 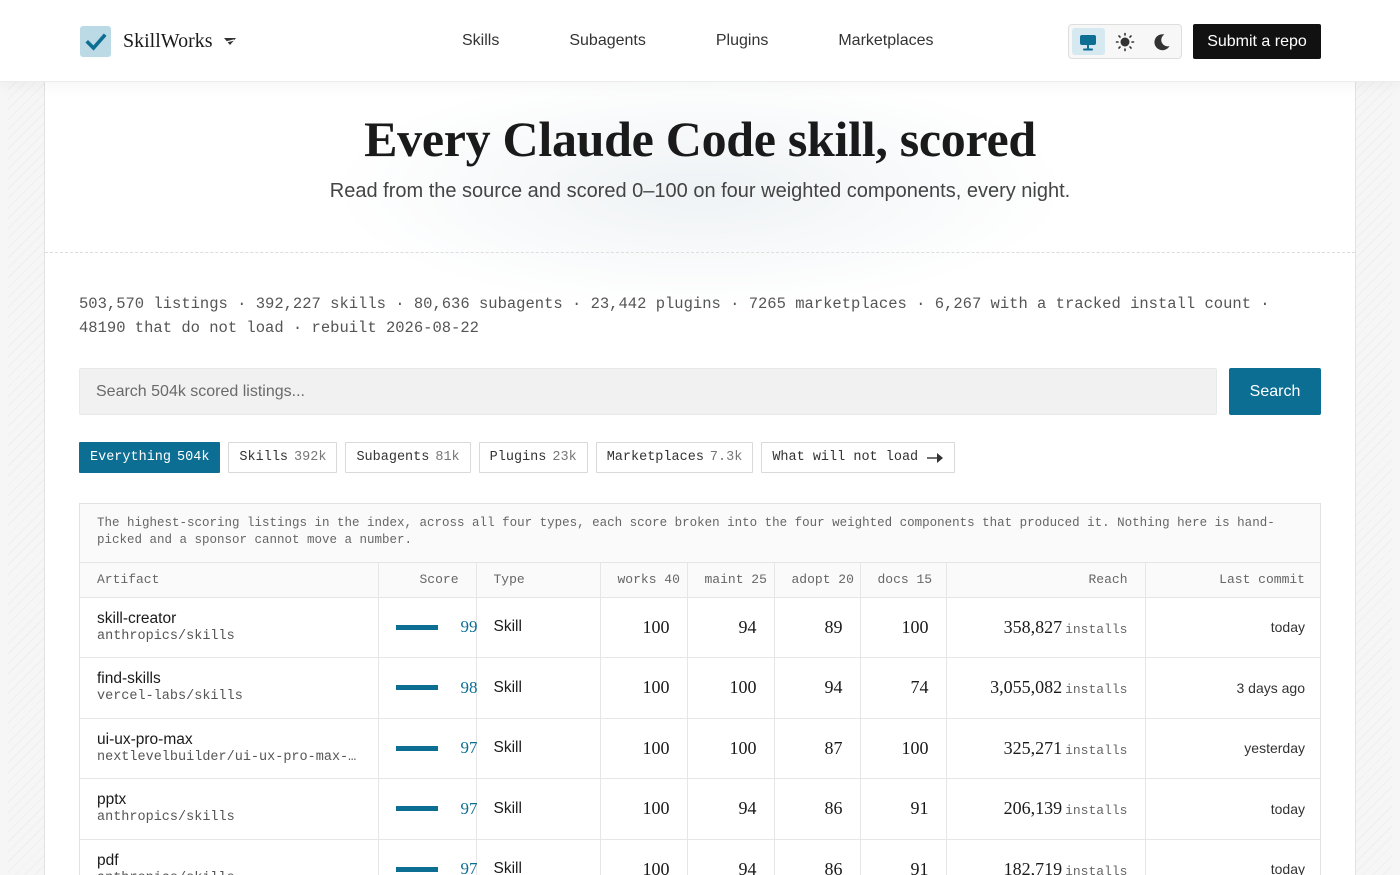 I want to click on page-title: Every Claude Code skill, scored, so click(x=700, y=139).